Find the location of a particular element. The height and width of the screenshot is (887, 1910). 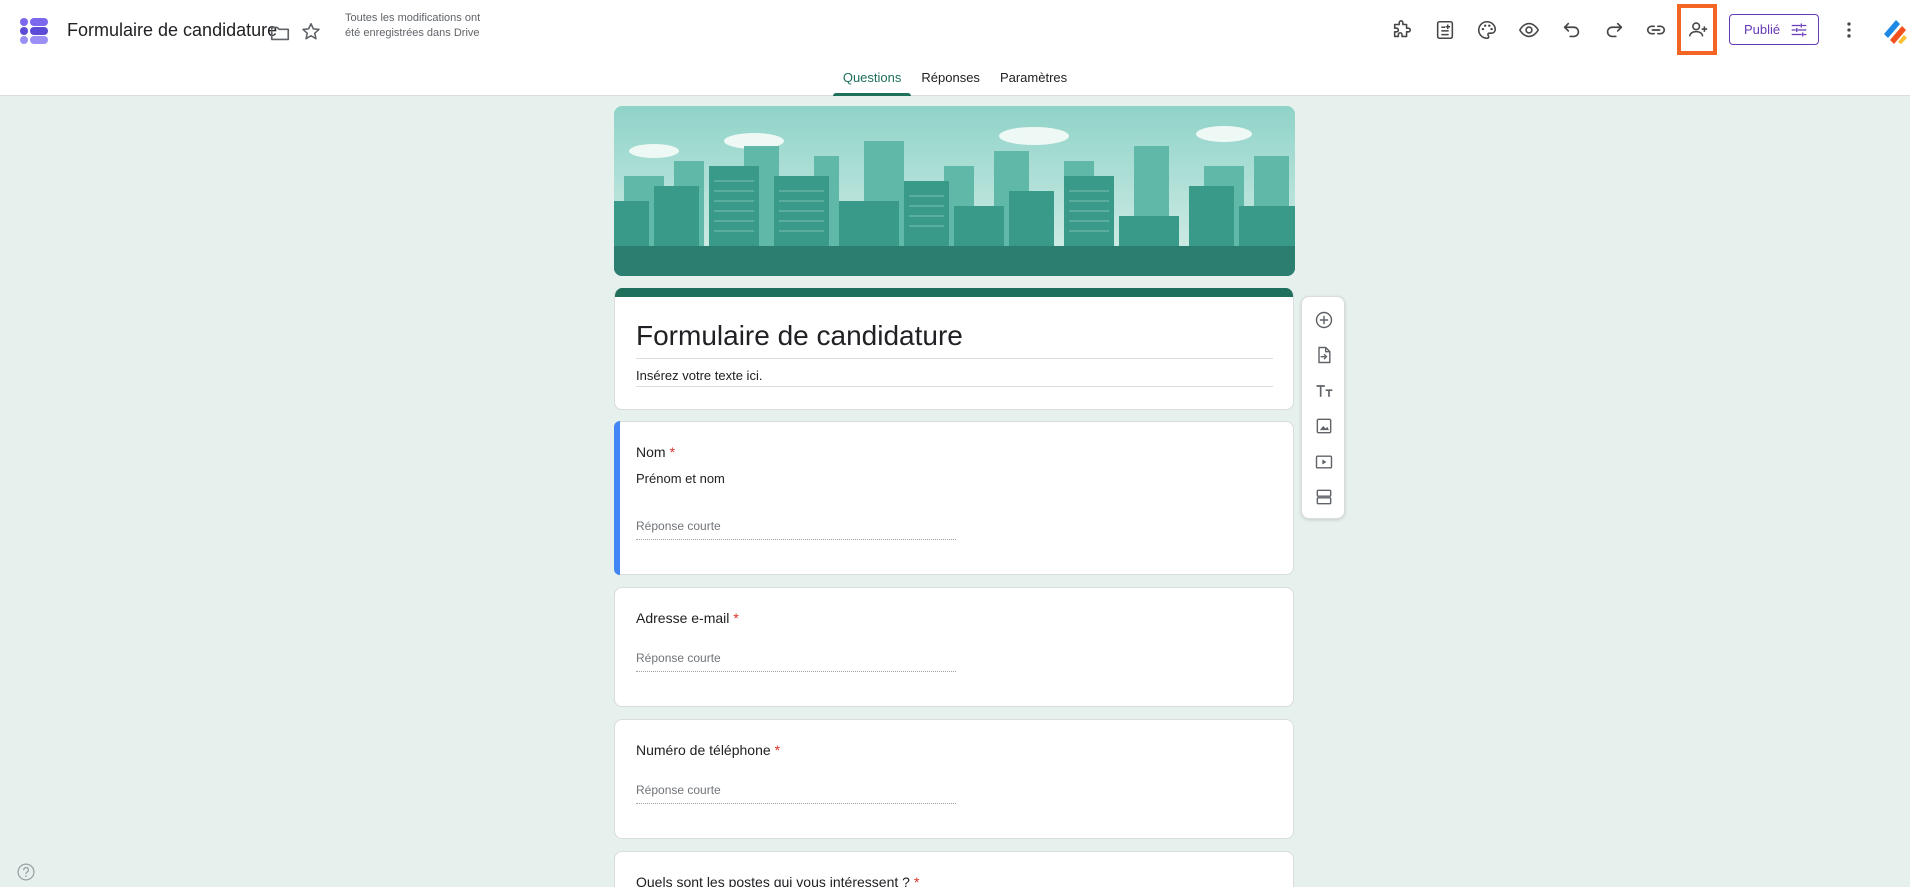

question-title: Adresse e-mail * is located at coordinates (687, 618).